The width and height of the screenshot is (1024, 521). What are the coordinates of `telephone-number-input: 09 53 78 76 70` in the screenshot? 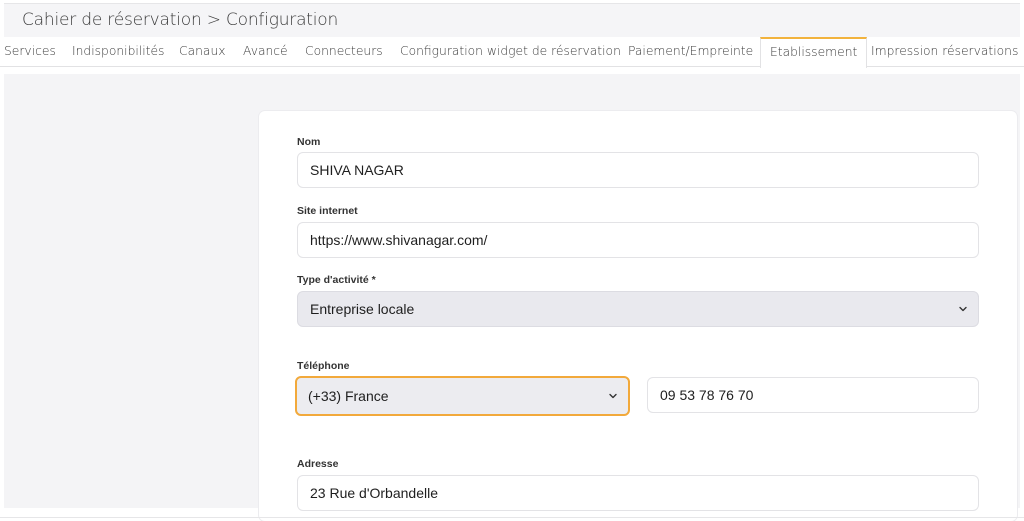 It's located at (813, 395).